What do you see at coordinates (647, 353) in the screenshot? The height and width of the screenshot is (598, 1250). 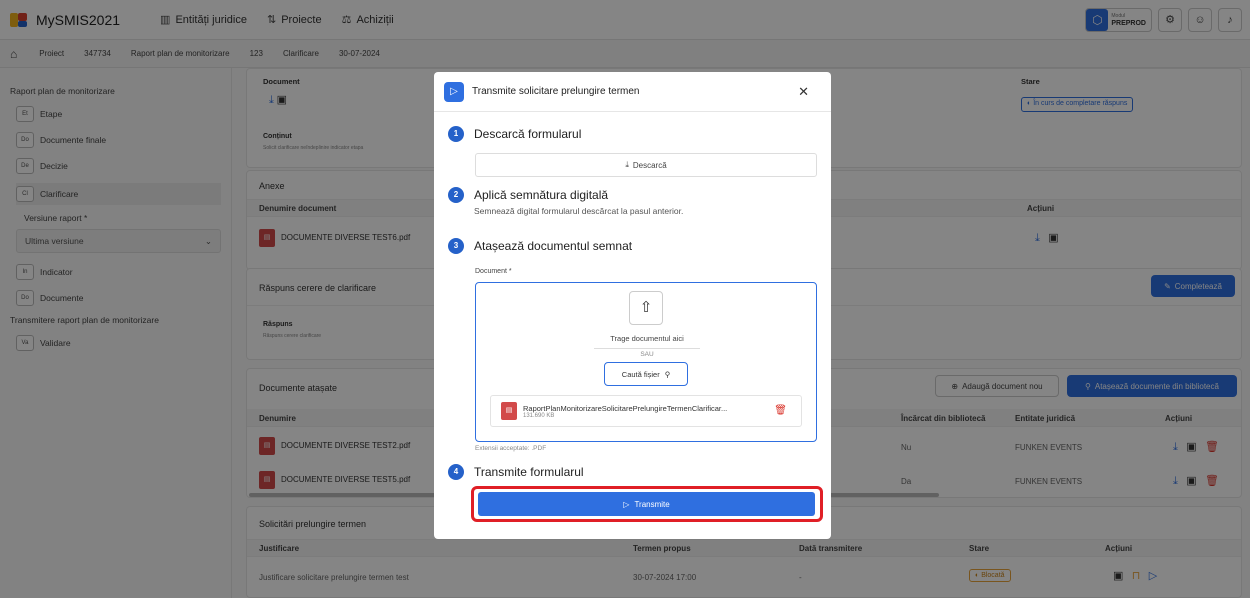 I see `or-divider: SAU` at bounding box center [647, 353].